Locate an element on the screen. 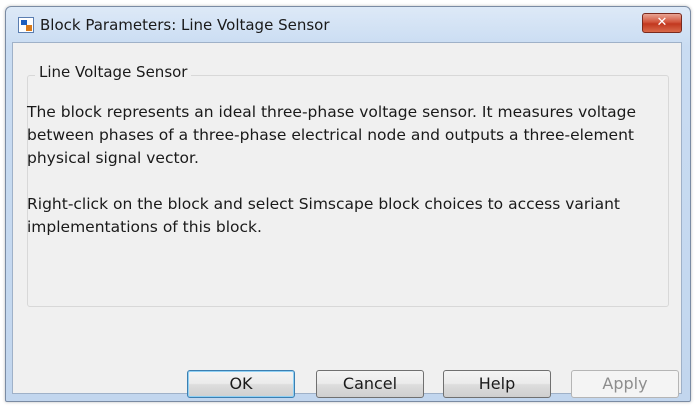 The height and width of the screenshot is (407, 698). close-icon: ✕ is located at coordinates (662, 22).